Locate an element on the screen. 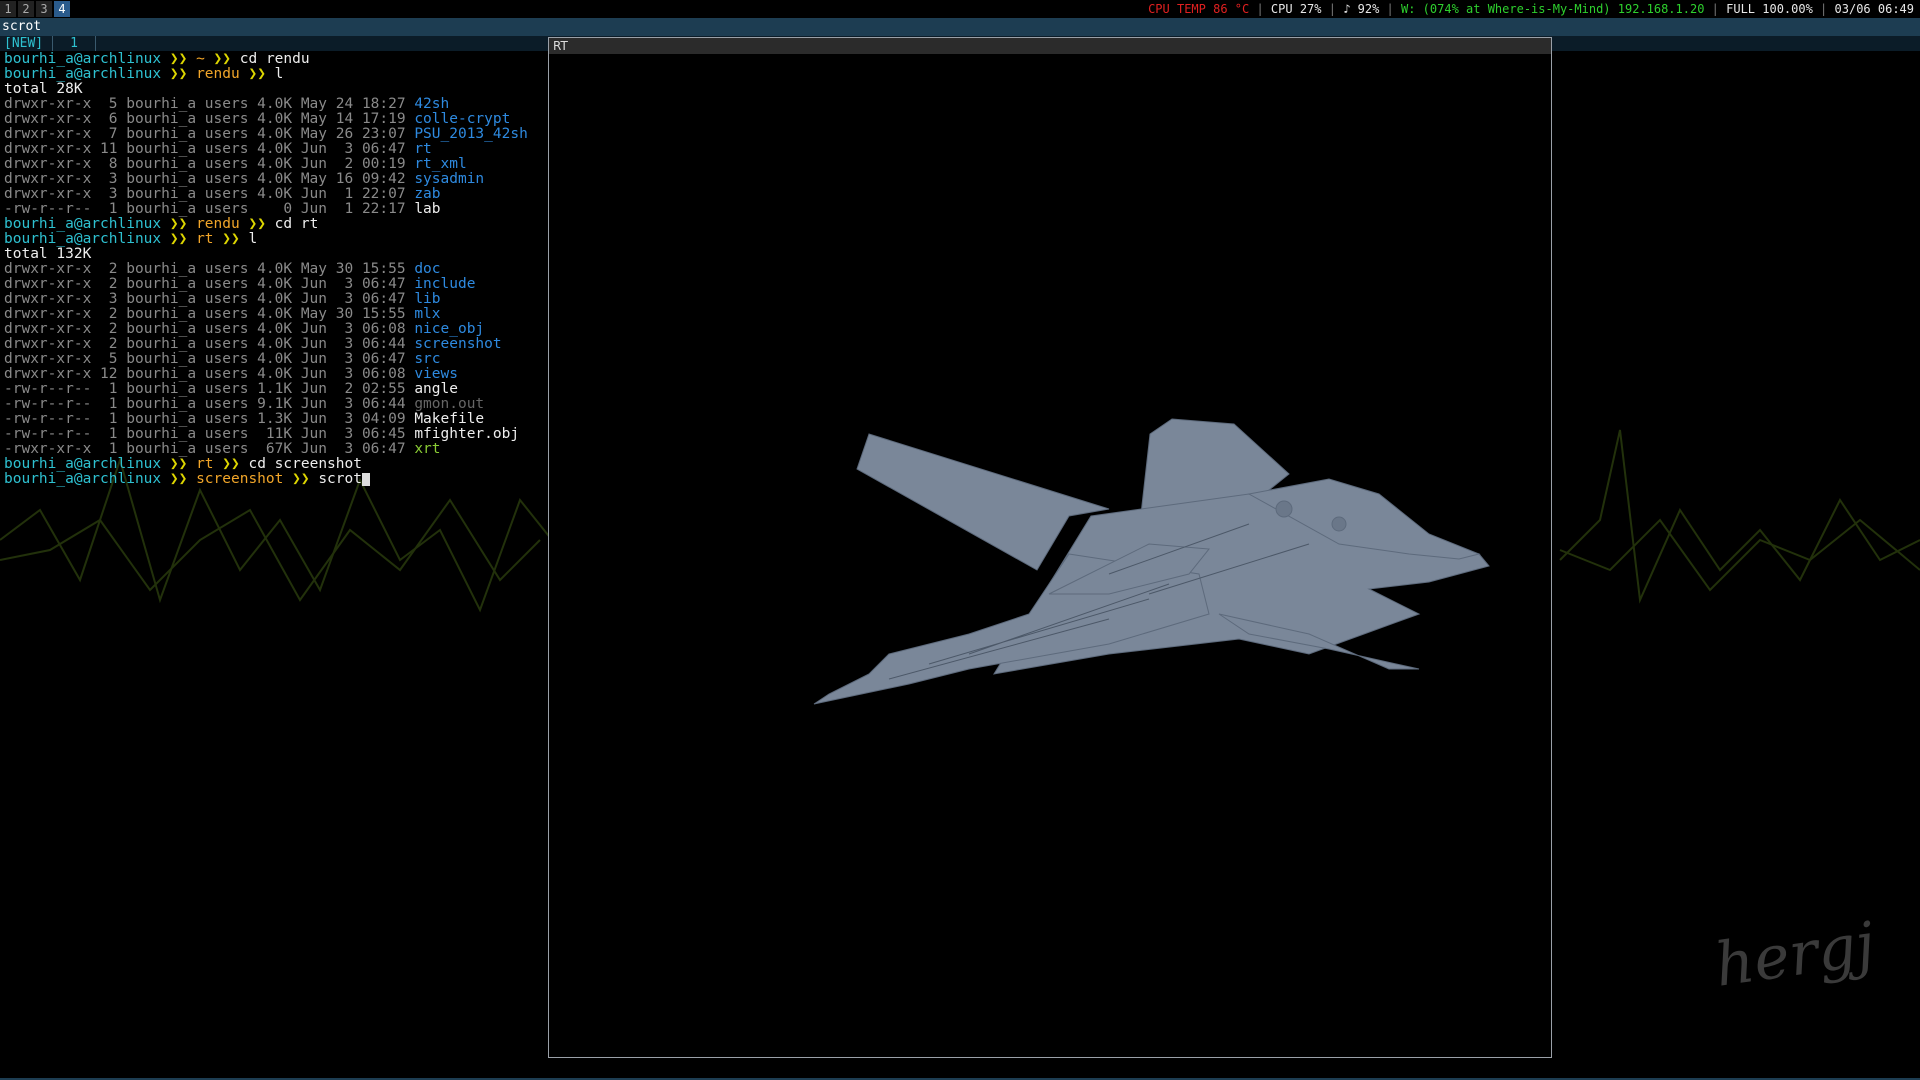 This screenshot has height=1080, width=1920. file-meta: 3 bourhi_a users 4.0K Jun 3 06:47 is located at coordinates (253, 299).